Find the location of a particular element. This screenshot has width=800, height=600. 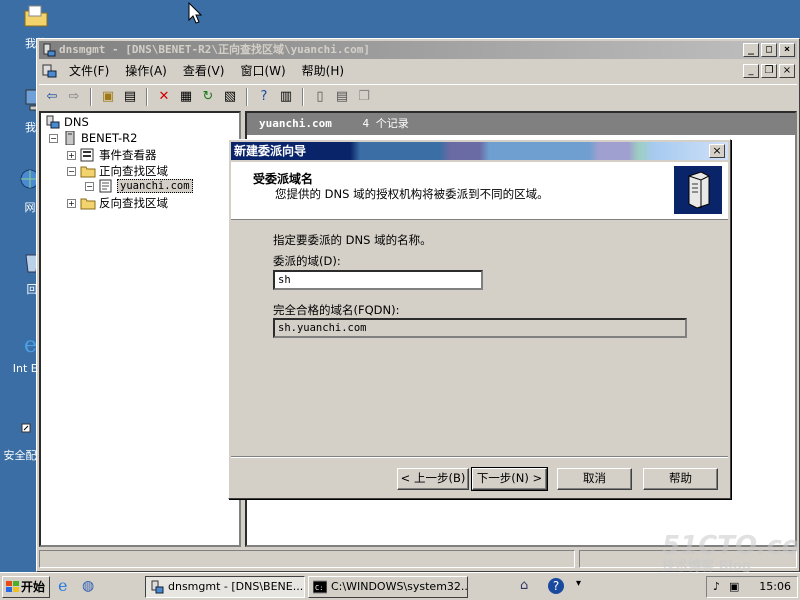

forward-icon: ⇨ is located at coordinates (74, 97).